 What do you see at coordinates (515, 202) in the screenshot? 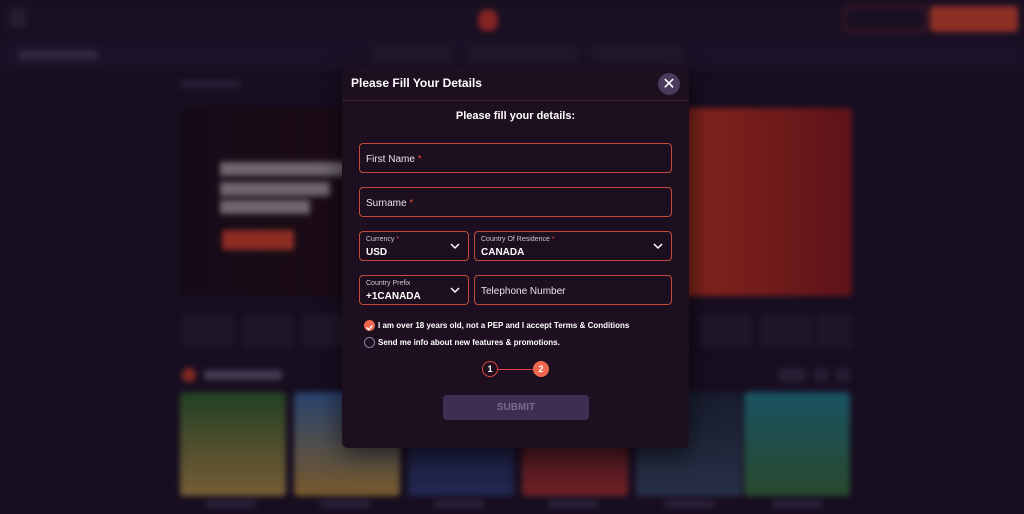
I see `surname-input: Surname *` at bounding box center [515, 202].